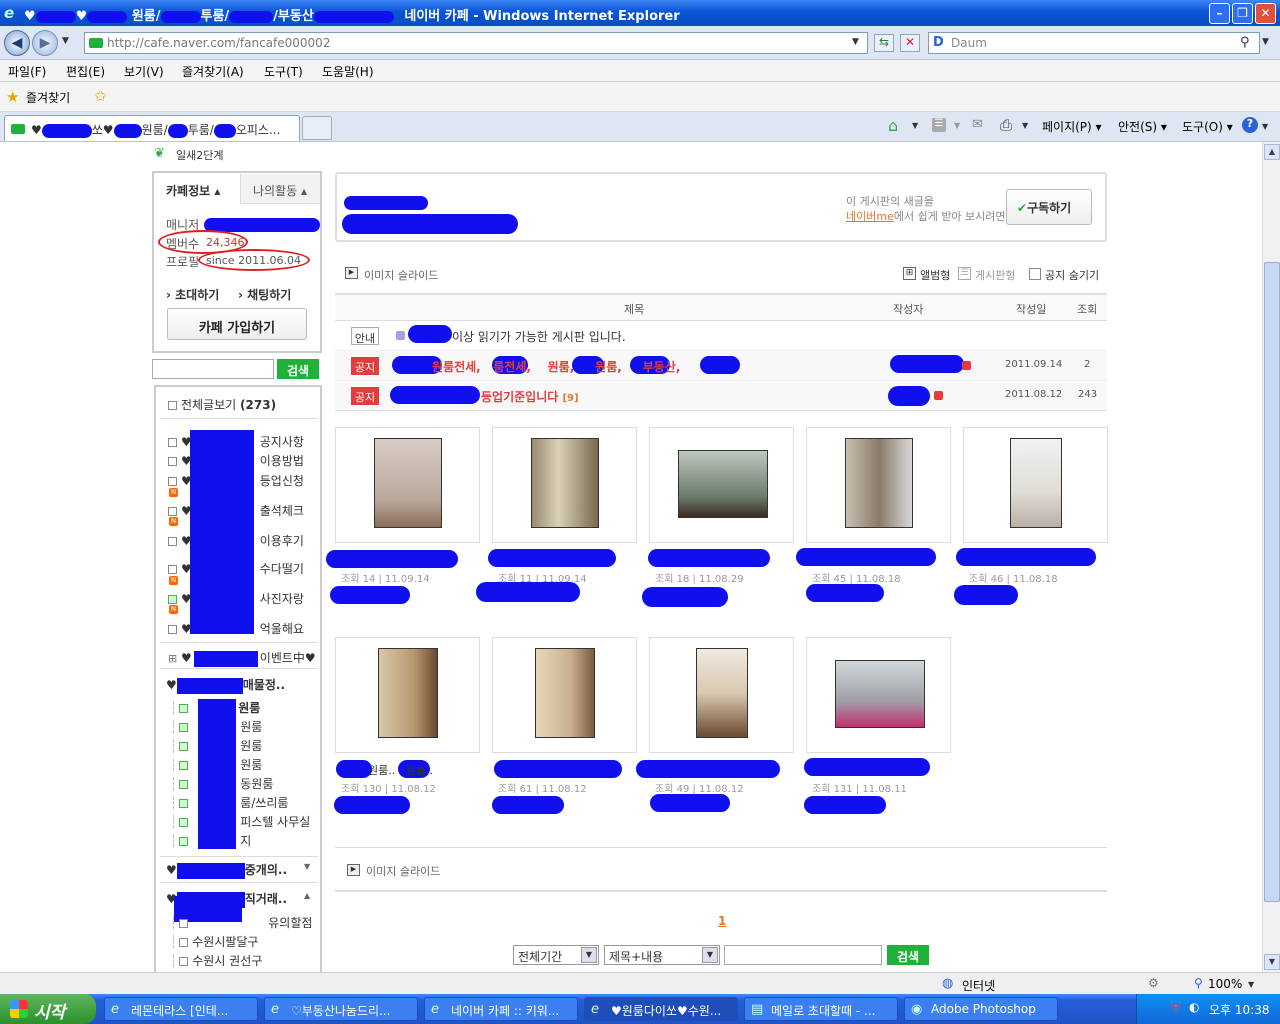  What do you see at coordinates (1219, 13) in the screenshot?
I see `minimize-button: –` at bounding box center [1219, 13].